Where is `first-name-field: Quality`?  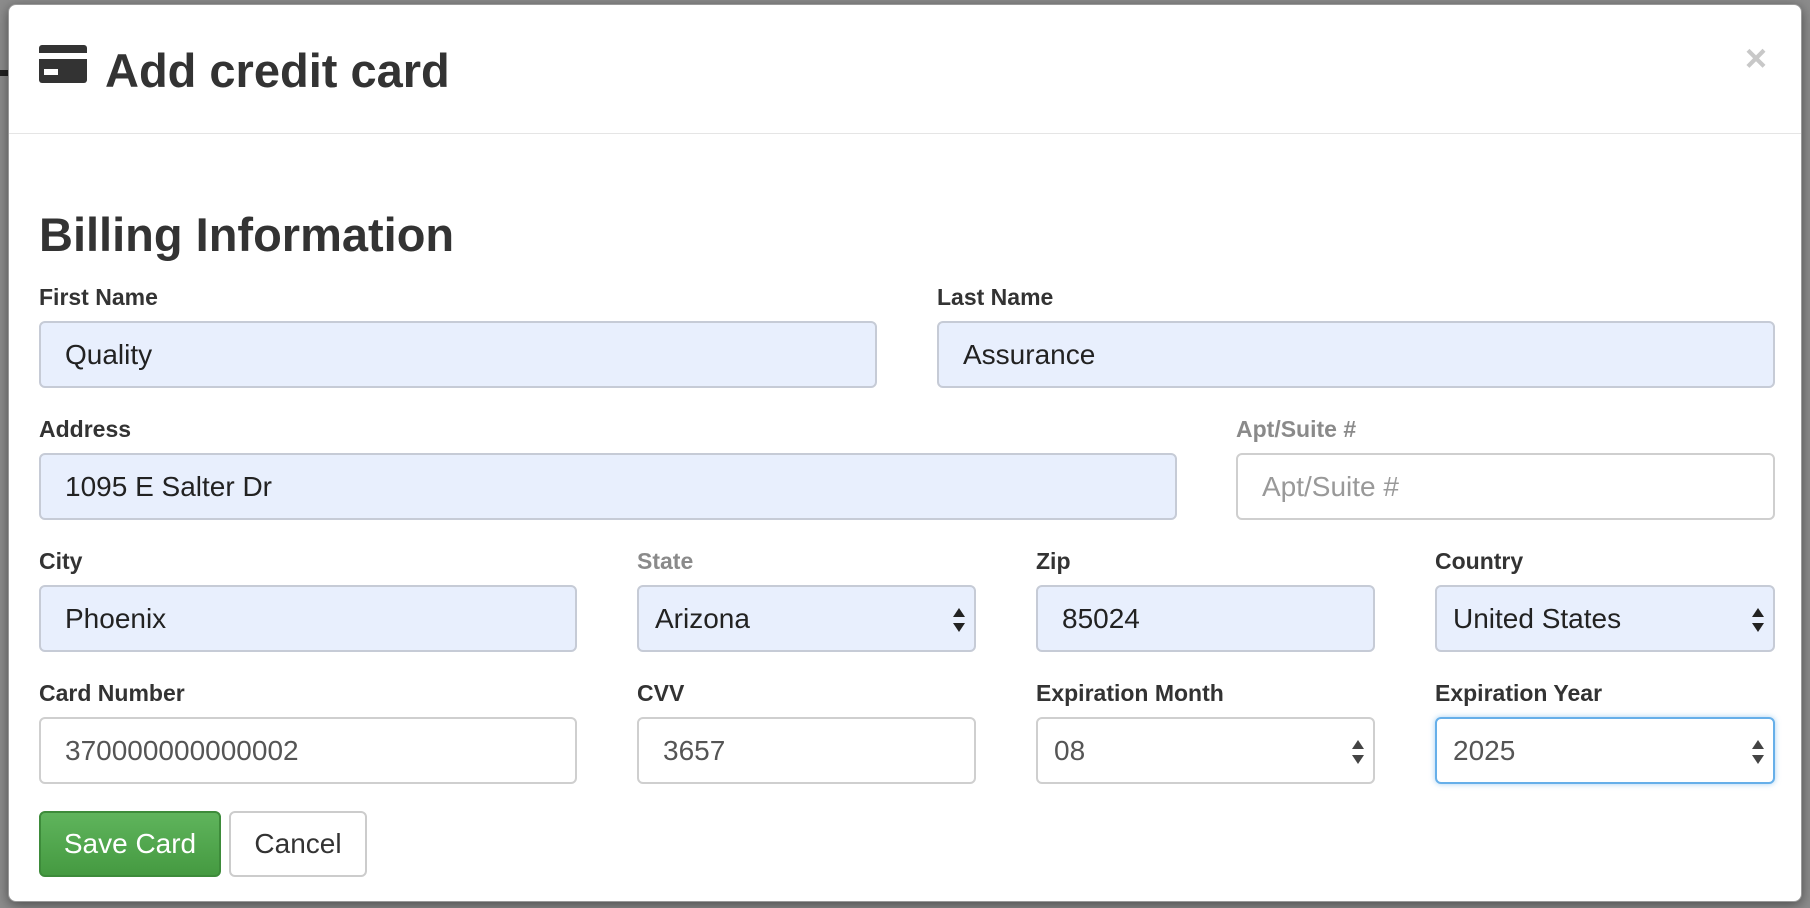 first-name-field: Quality is located at coordinates (458, 354).